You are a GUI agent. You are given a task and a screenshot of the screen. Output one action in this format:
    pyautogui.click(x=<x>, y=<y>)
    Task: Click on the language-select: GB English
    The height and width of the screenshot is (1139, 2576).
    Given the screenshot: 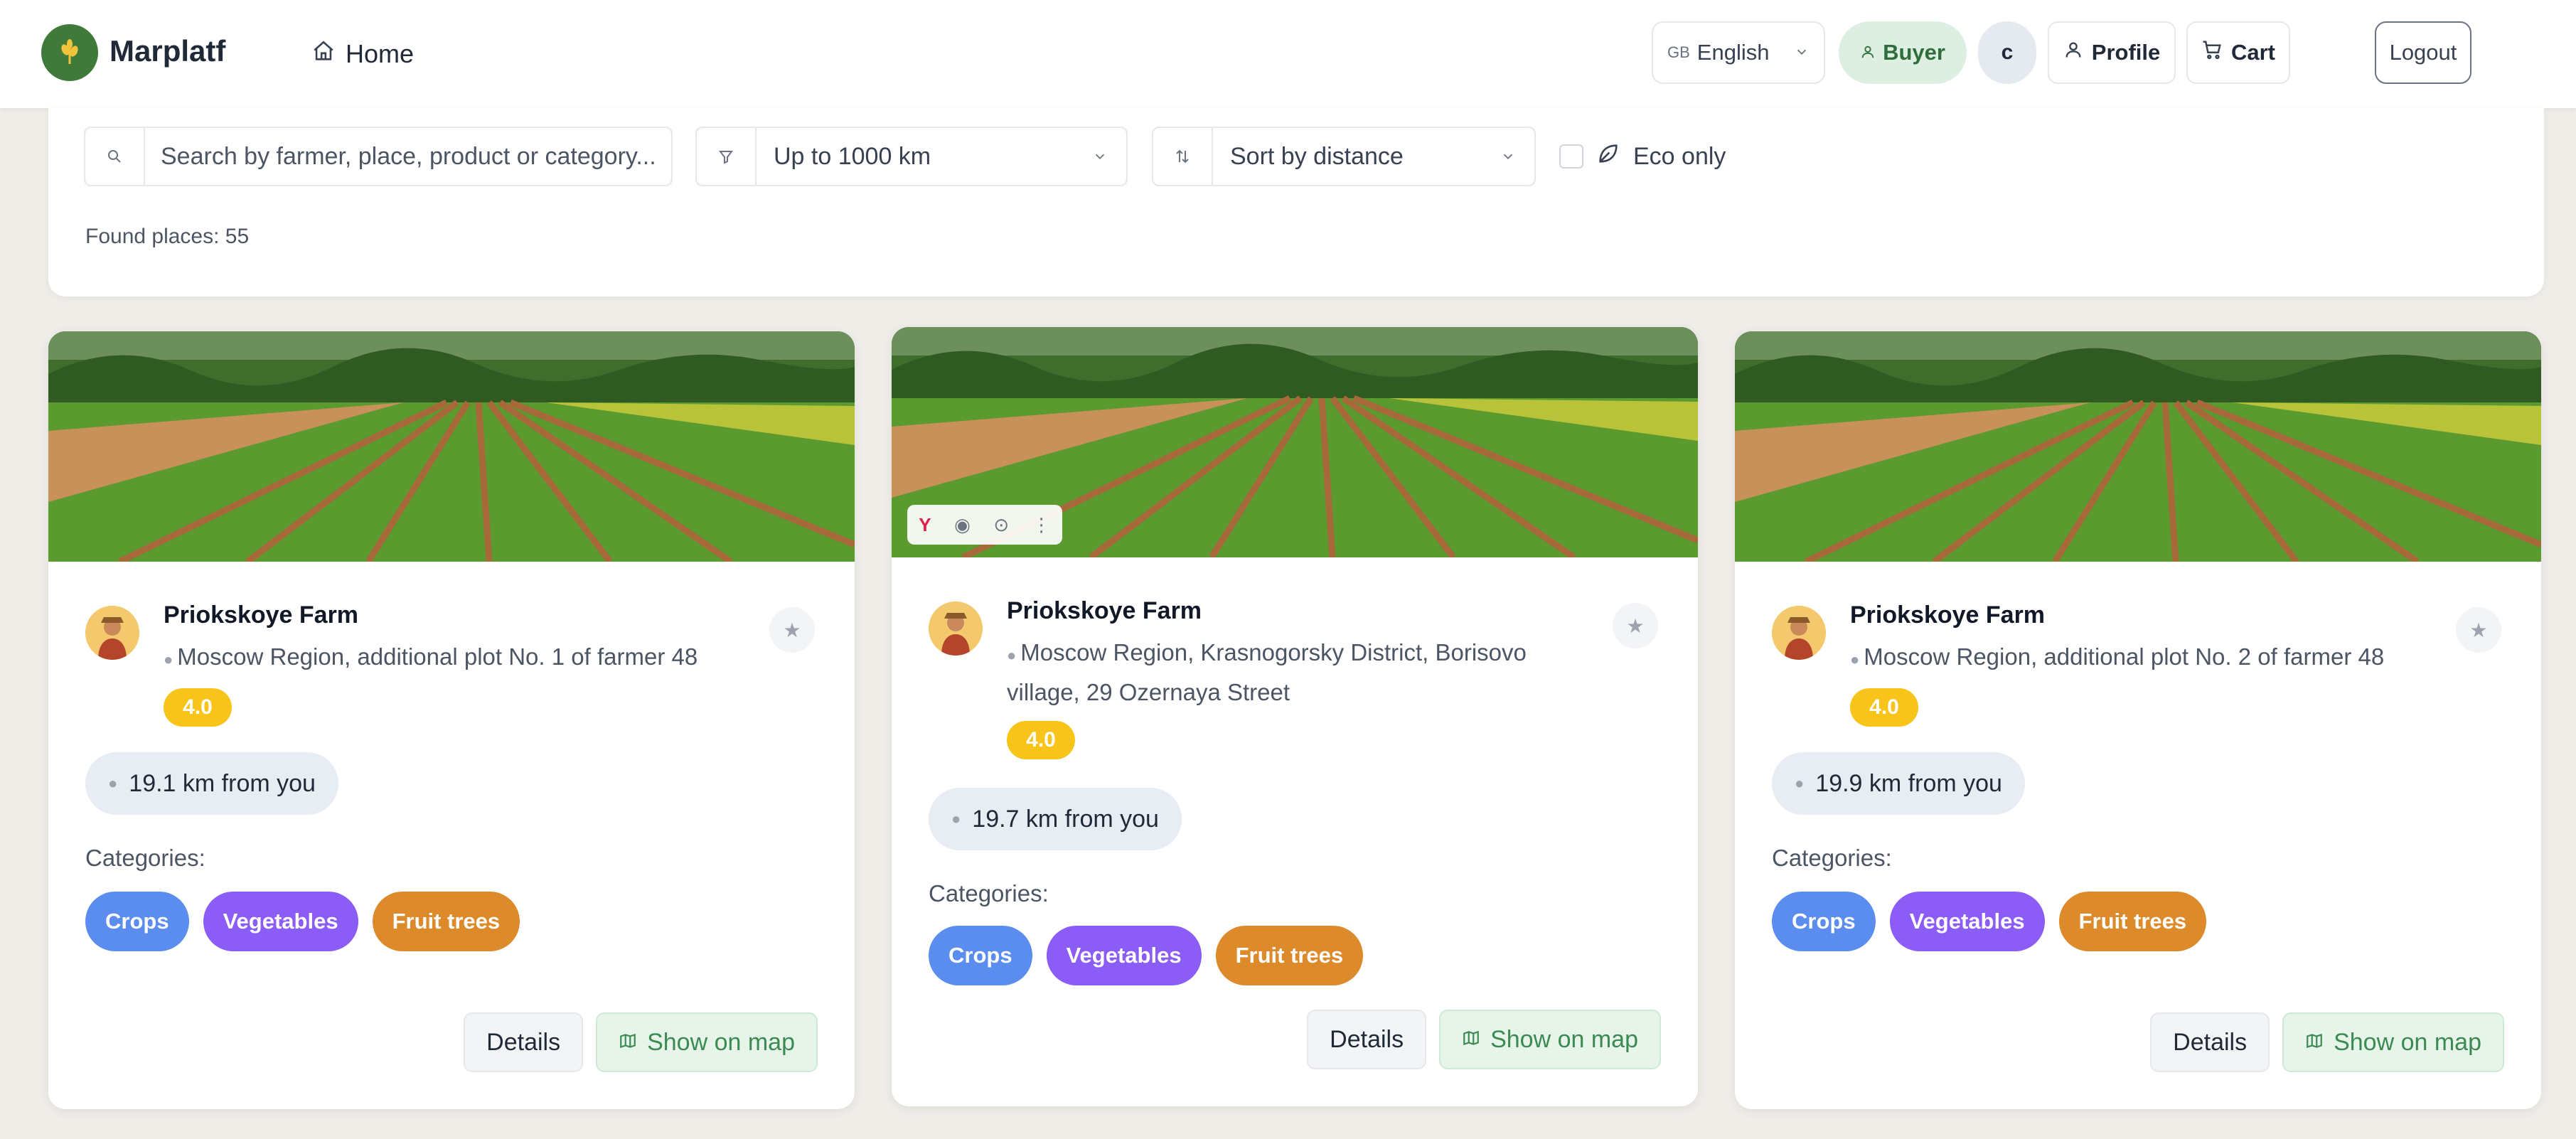 What is the action you would take?
    pyautogui.click(x=1739, y=52)
    